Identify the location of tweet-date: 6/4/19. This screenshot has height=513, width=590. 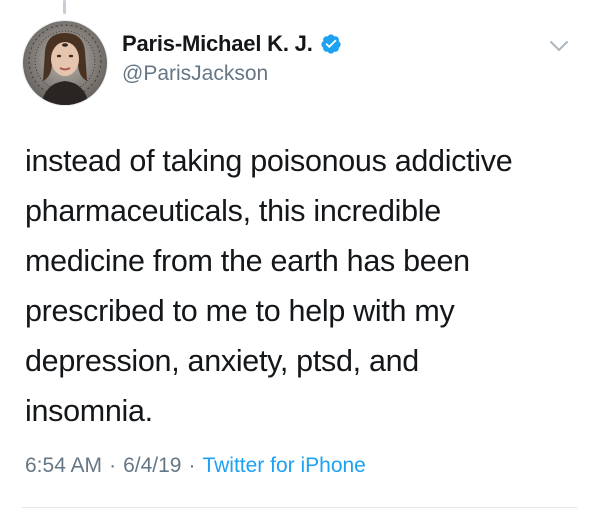
(152, 466).